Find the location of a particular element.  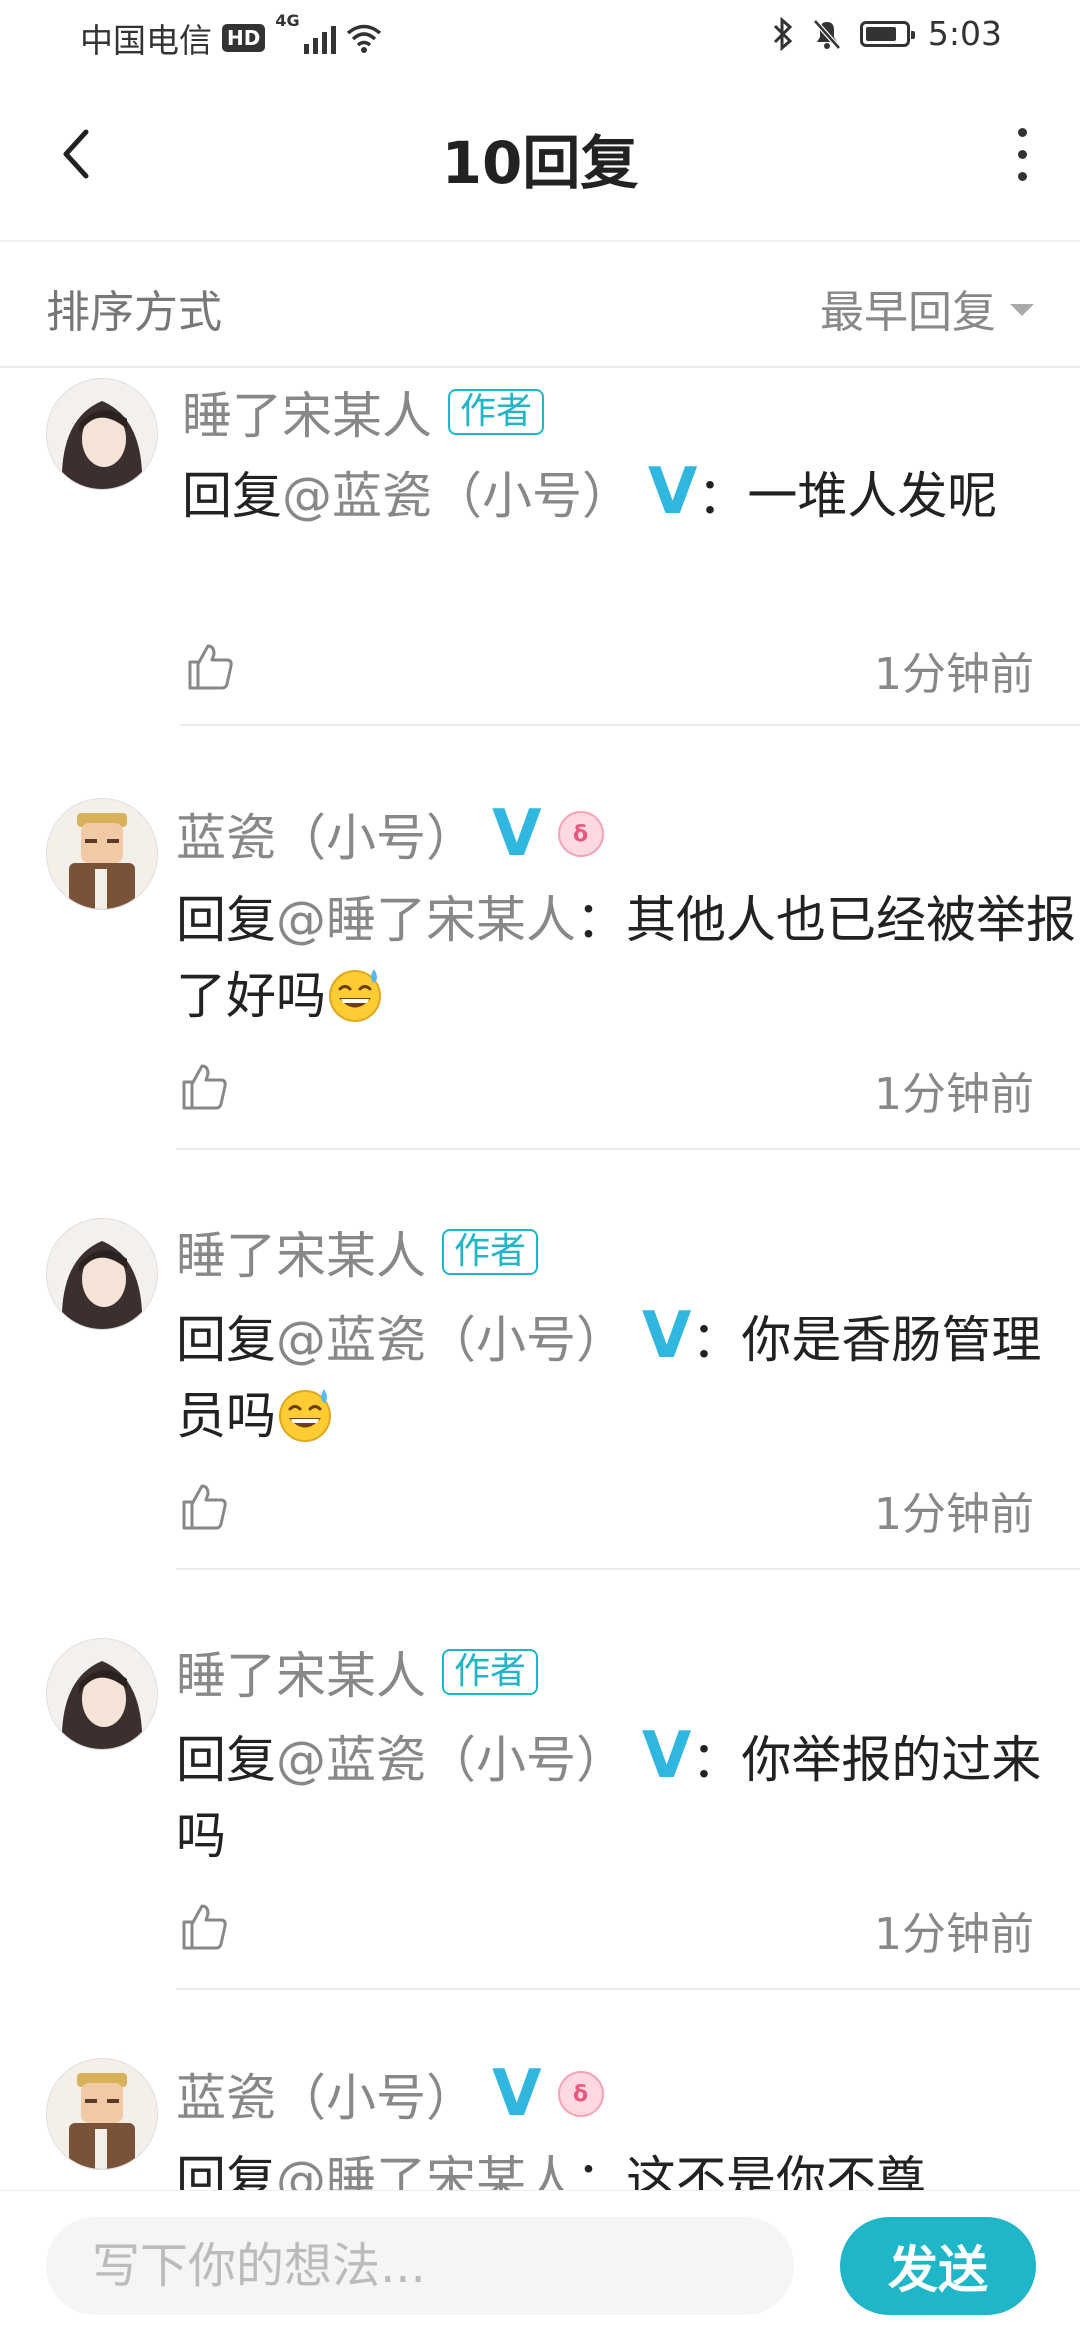

signal-icon is located at coordinates (319, 38).